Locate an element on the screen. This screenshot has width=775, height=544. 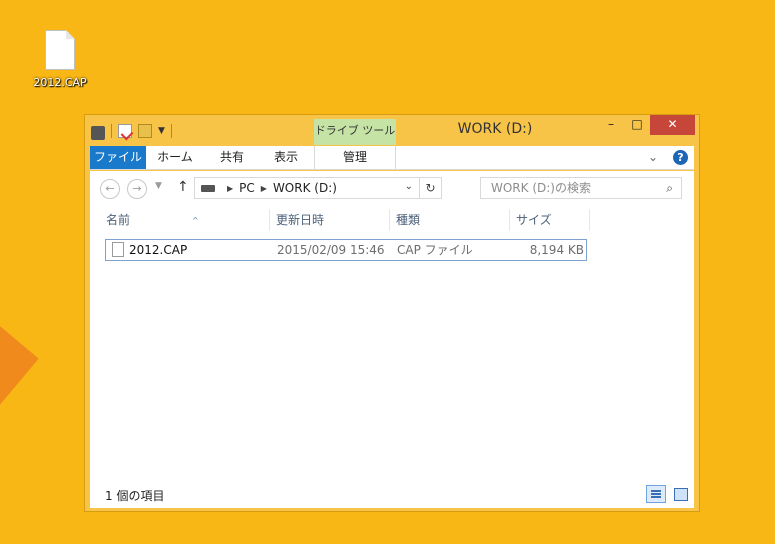
column-header-name: 名前 ^ is located at coordinates (185, 220).